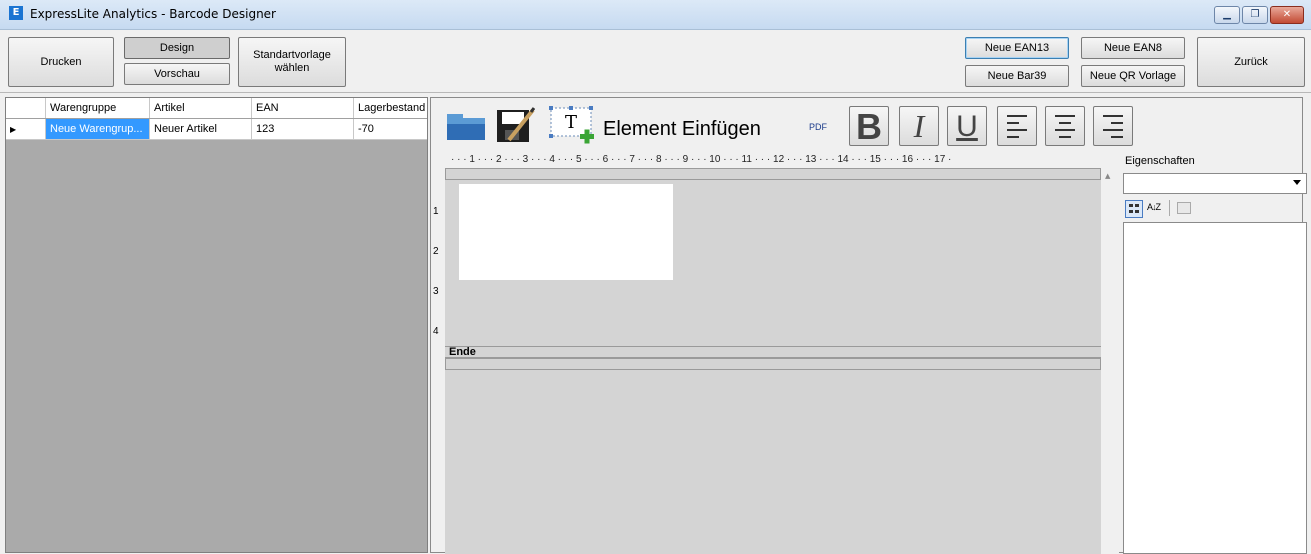 The width and height of the screenshot is (1311, 554). I want to click on maximize-button: ❐, so click(1255, 15).